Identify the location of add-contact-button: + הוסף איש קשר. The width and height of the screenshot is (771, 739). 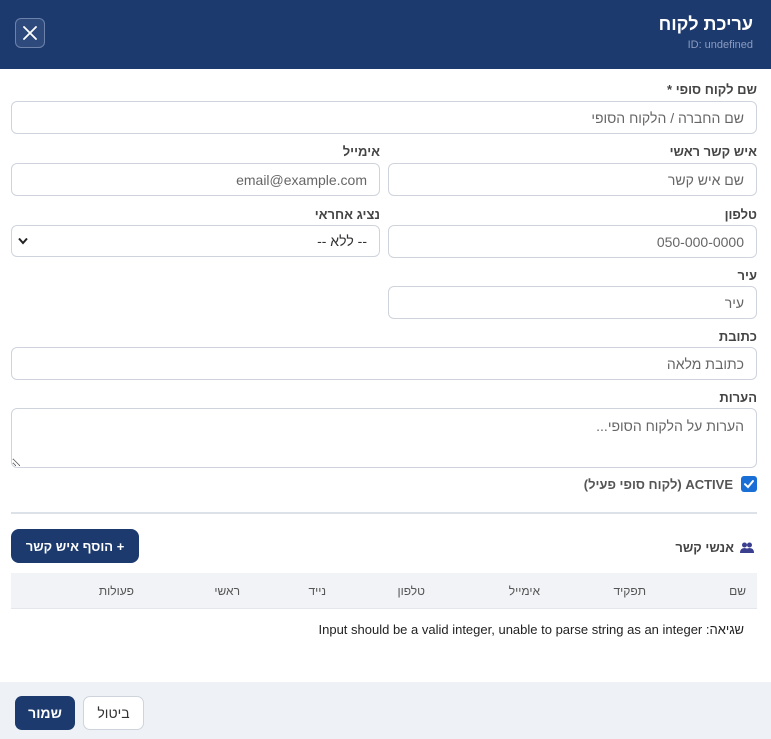
(75, 546).